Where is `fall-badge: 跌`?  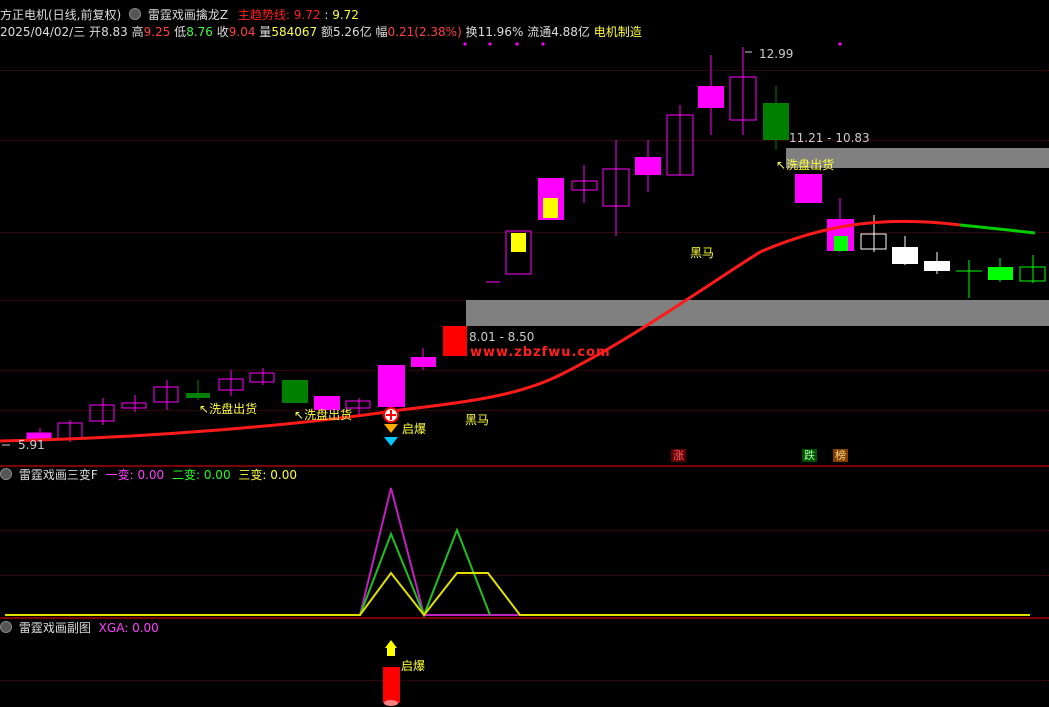
fall-badge: 跌 is located at coordinates (809, 455).